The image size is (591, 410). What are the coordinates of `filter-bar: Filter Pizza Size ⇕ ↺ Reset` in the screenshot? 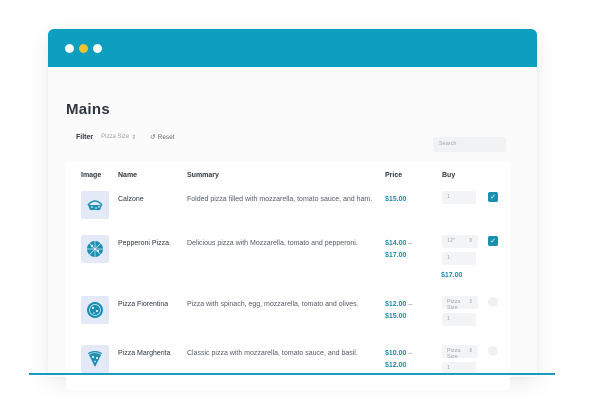 It's located at (125, 137).